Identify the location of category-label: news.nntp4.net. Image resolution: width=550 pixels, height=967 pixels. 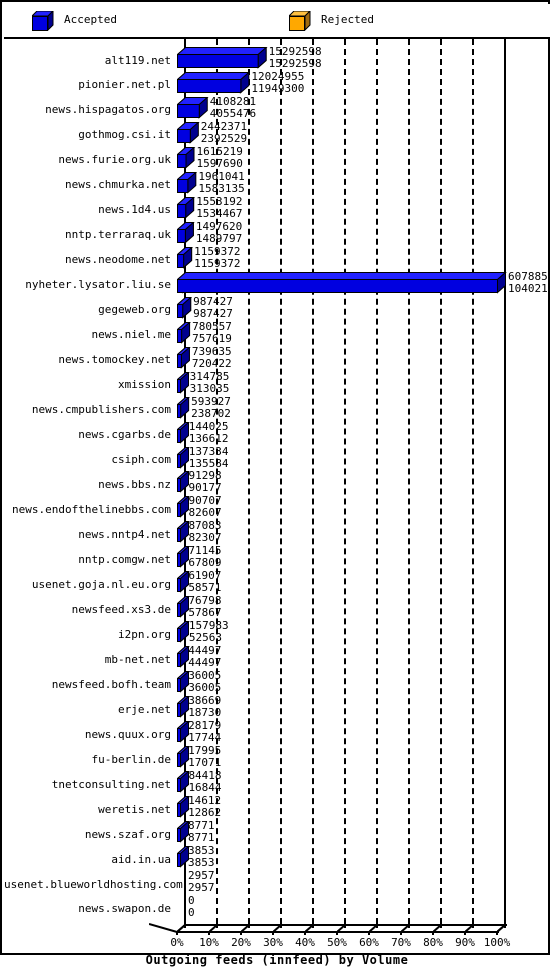
(124, 534).